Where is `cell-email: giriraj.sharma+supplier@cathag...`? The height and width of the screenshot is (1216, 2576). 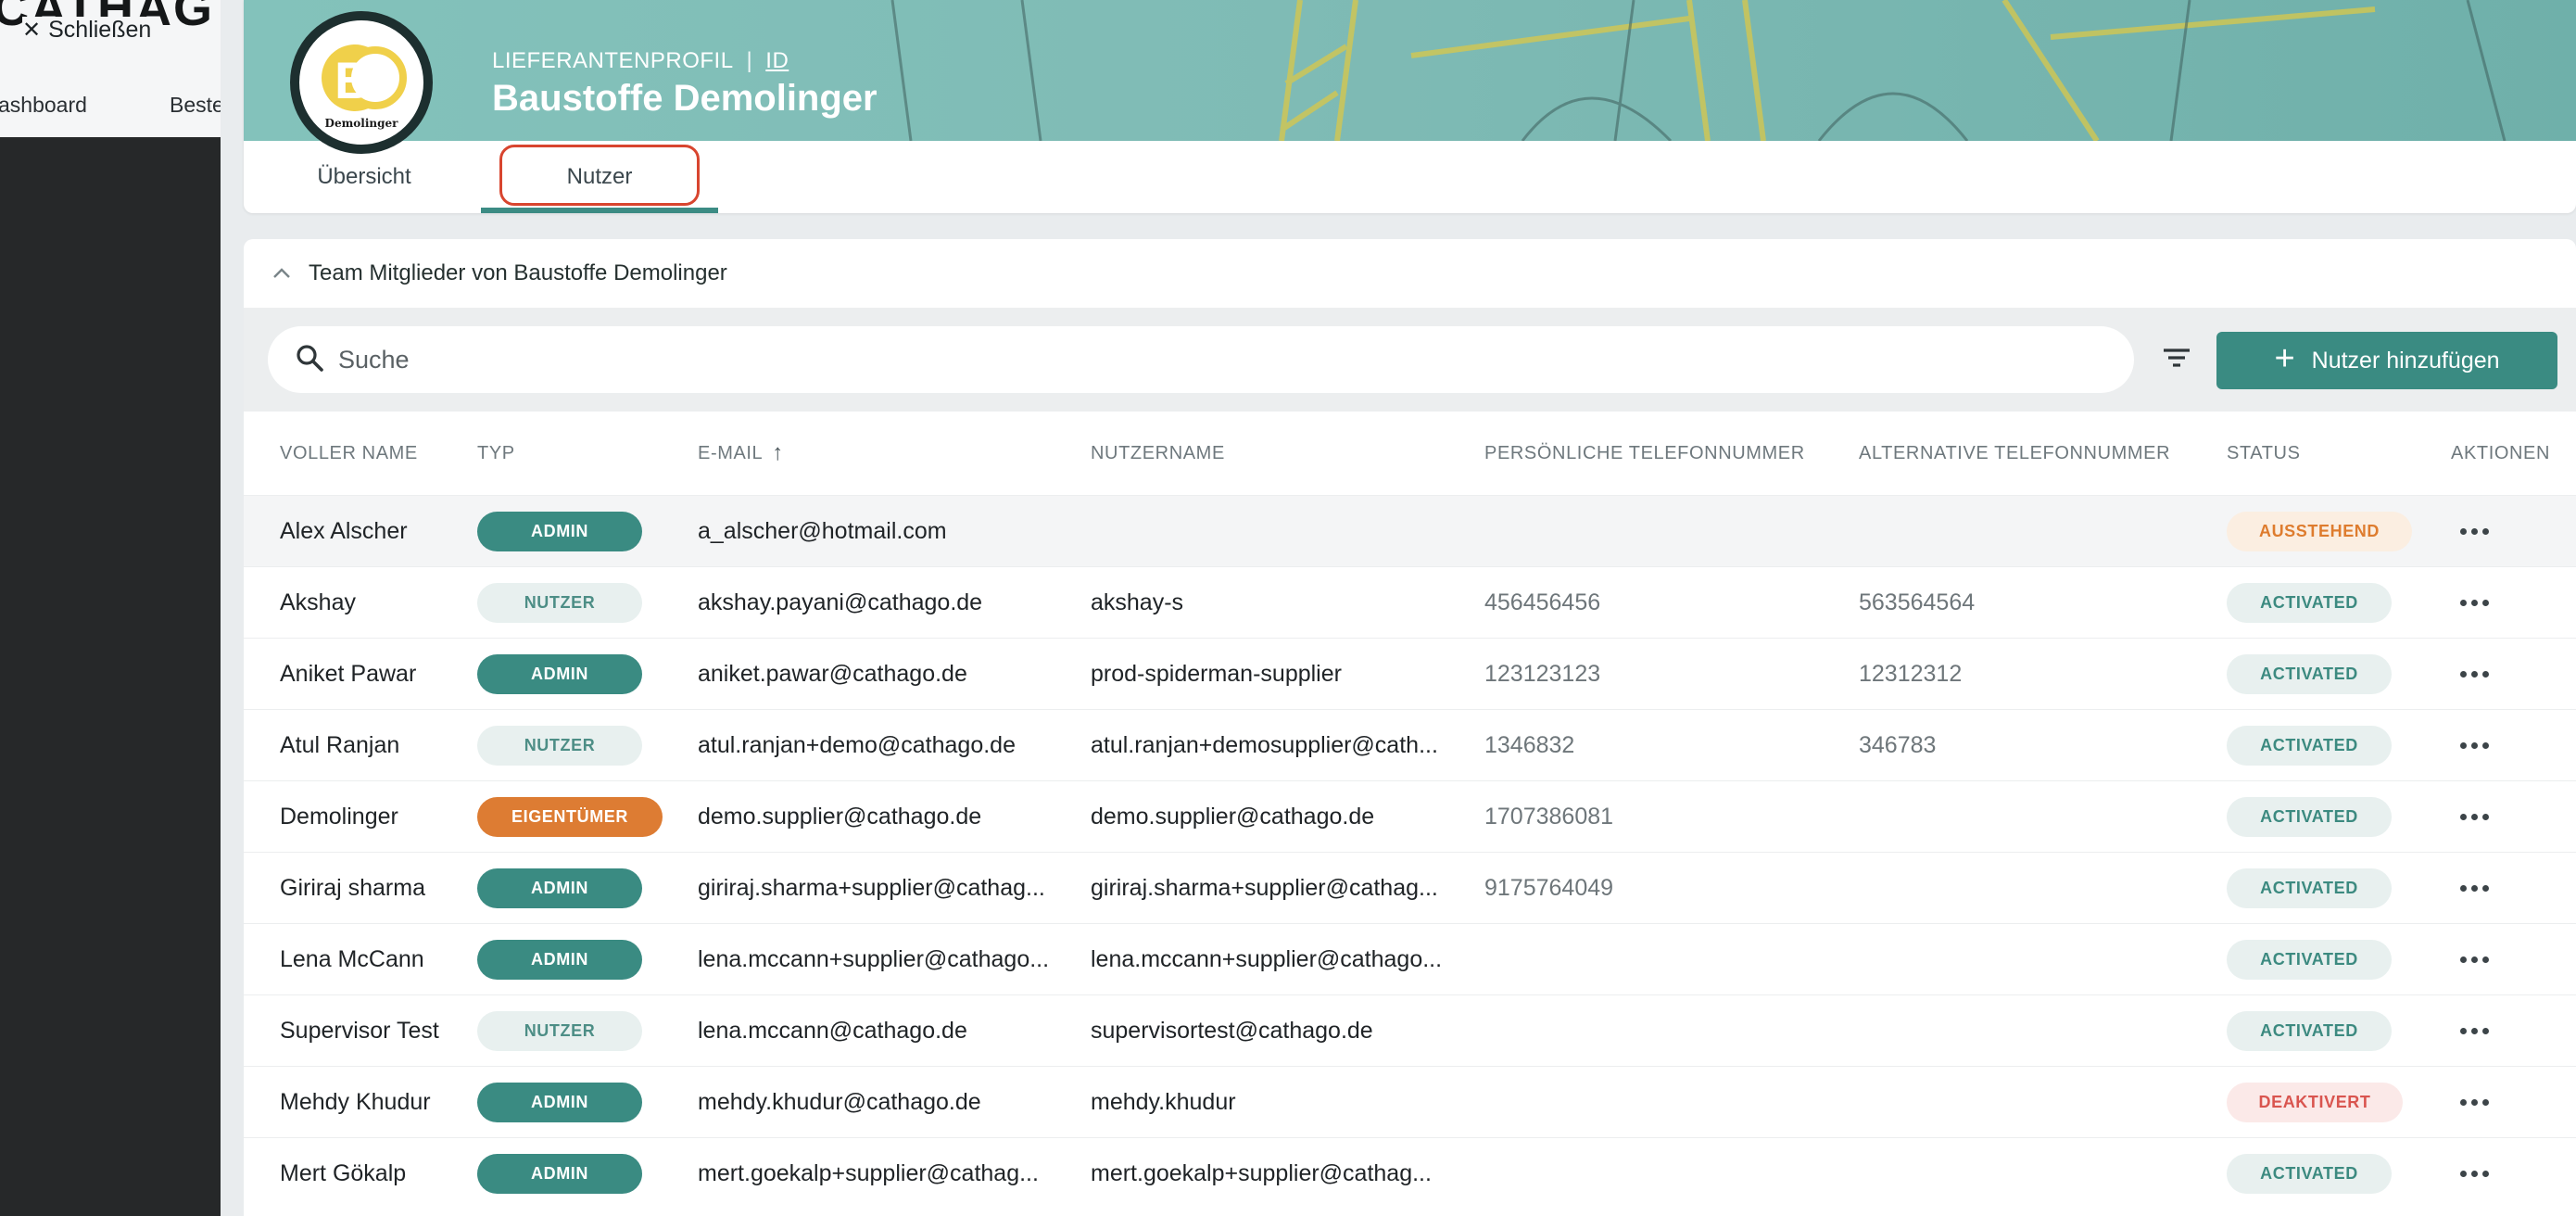
cell-email: giriraj.sharma+supplier@cathag... is located at coordinates (871, 888).